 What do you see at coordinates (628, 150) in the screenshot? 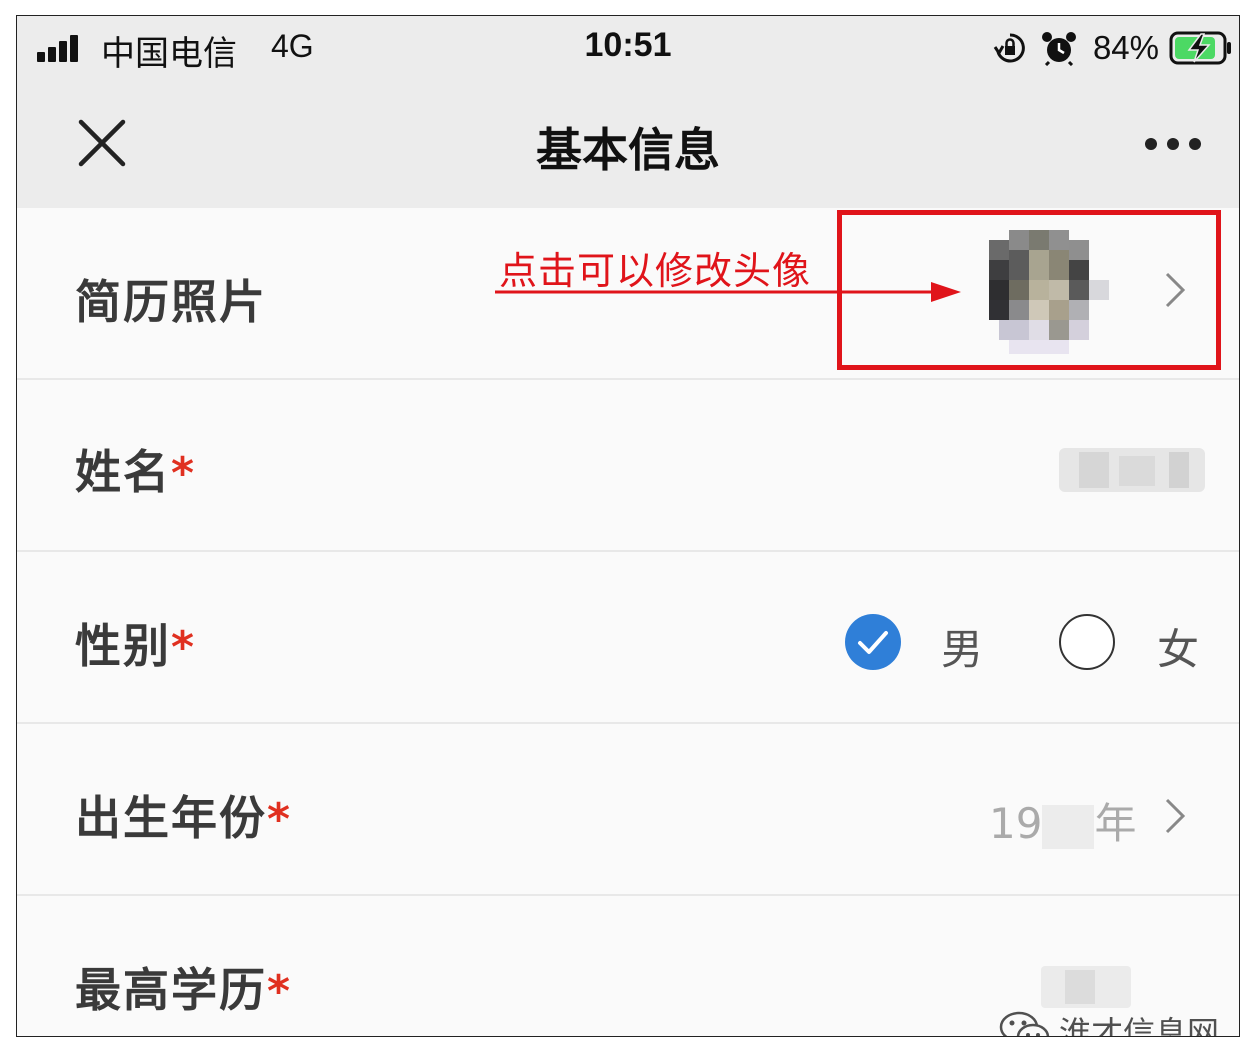
I see `page-title: 基本信息` at bounding box center [628, 150].